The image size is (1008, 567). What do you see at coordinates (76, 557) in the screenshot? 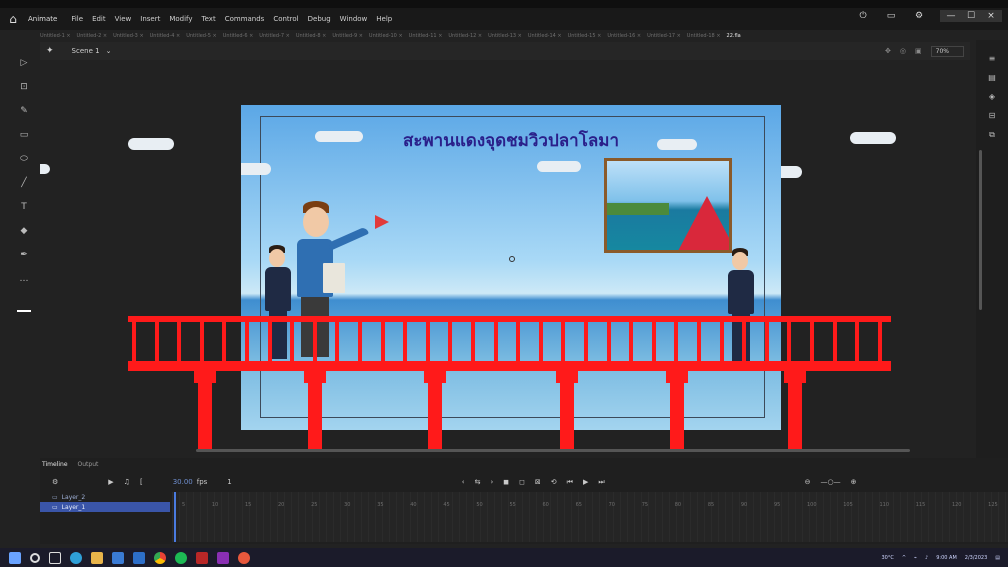
I see `edge-icon` at bounding box center [76, 557].